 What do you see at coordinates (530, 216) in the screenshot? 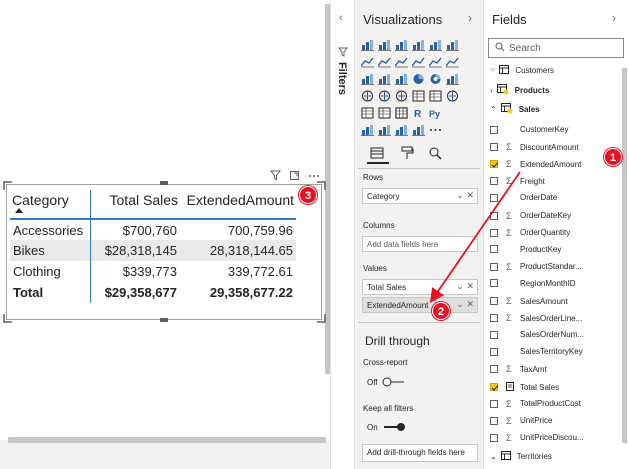
I see `field-item: Σ OrderDateKey` at bounding box center [530, 216].